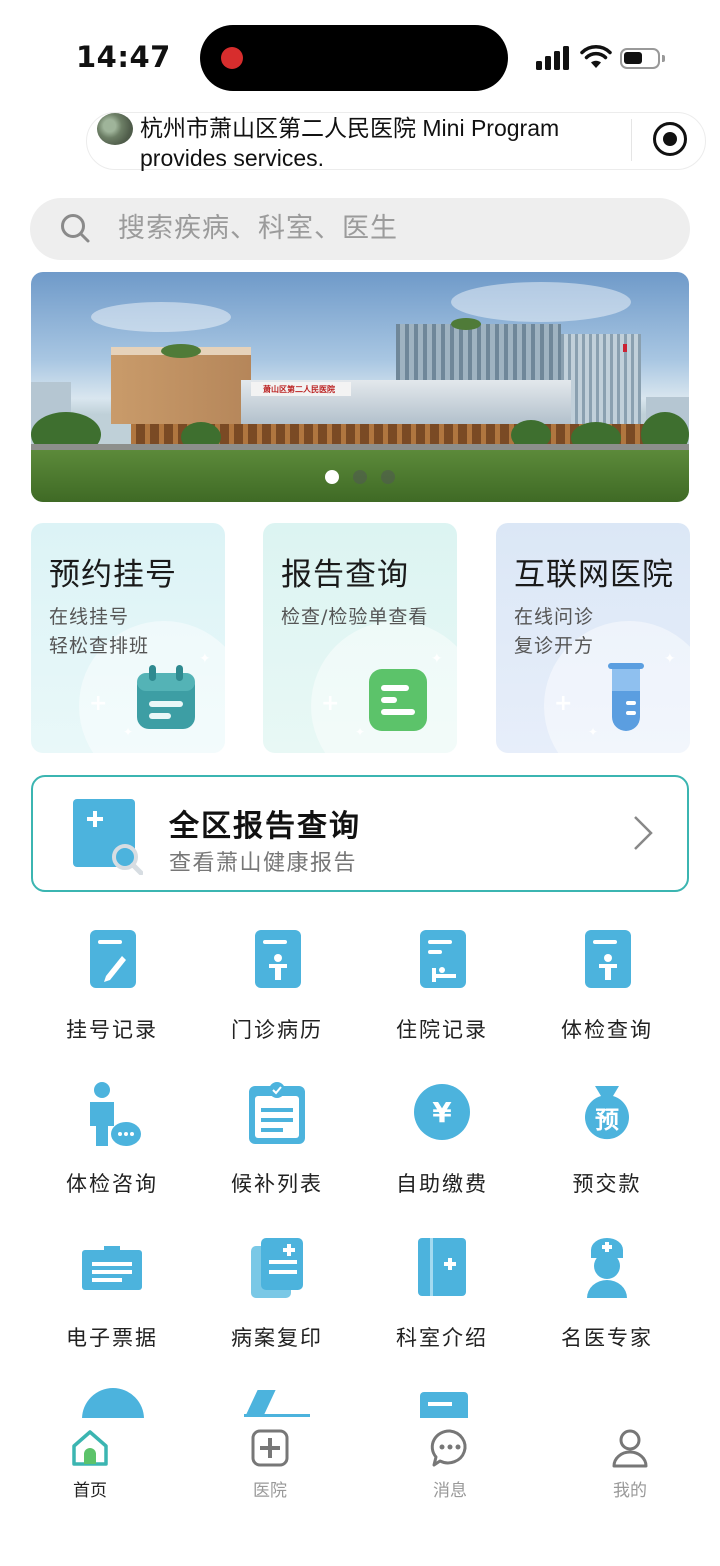 Image resolution: width=720 pixels, height=1566 pixels. I want to click on appointment-card: 预约挂号 在线挂号 轻松查排班 + ✦ ✦, so click(128, 638).